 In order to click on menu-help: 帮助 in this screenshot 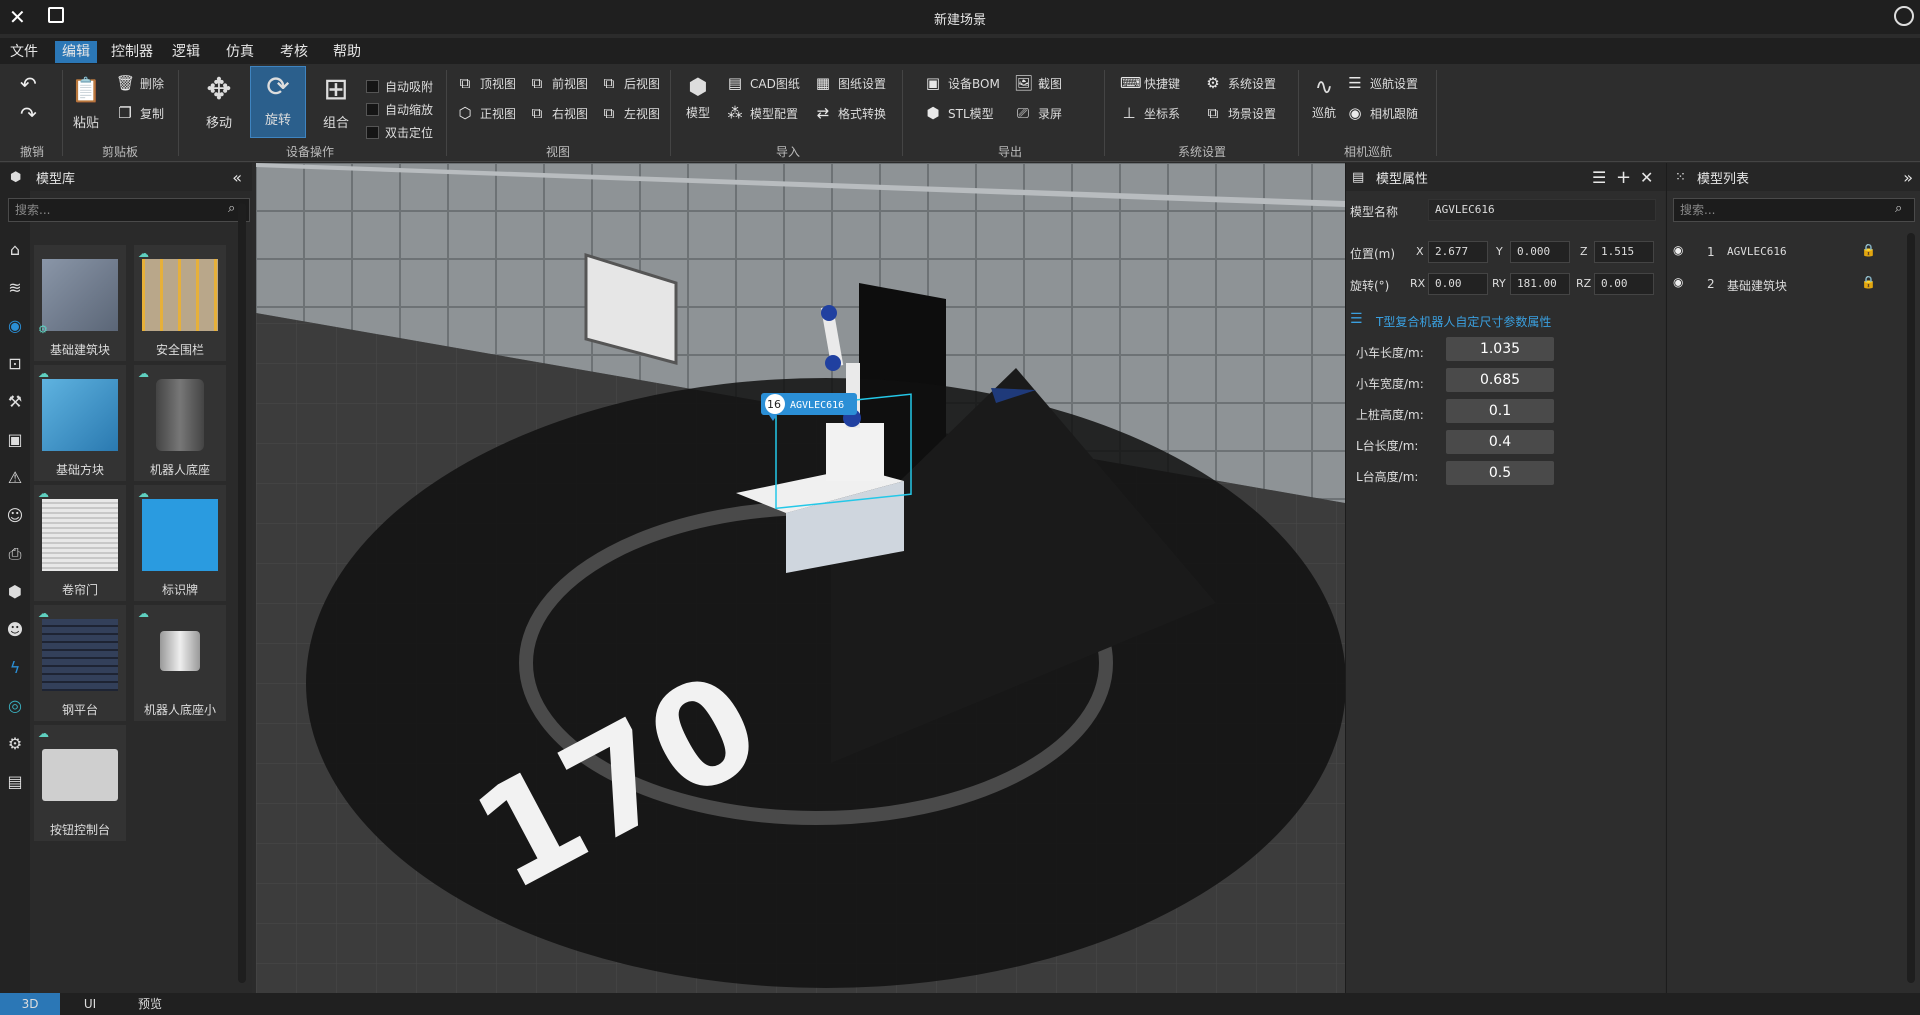, I will do `click(347, 52)`.